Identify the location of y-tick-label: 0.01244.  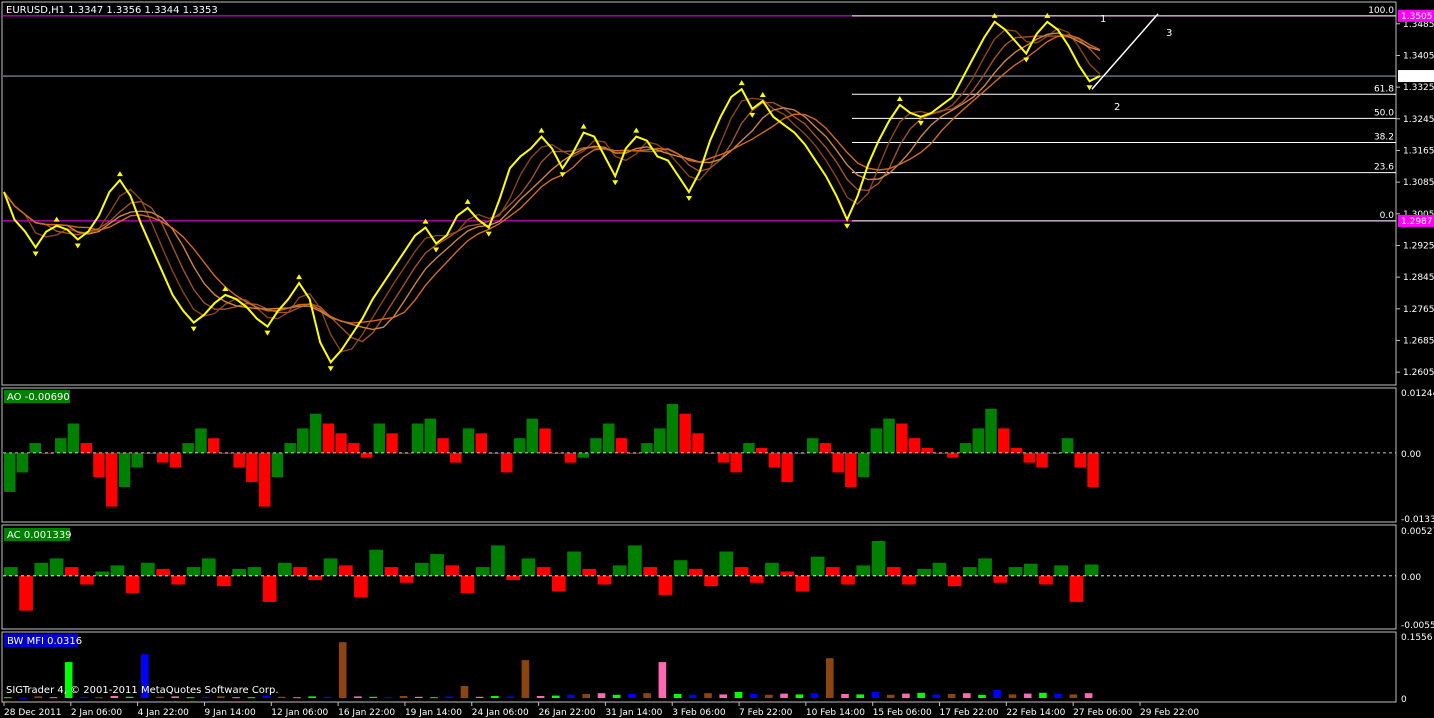
(1417, 394).